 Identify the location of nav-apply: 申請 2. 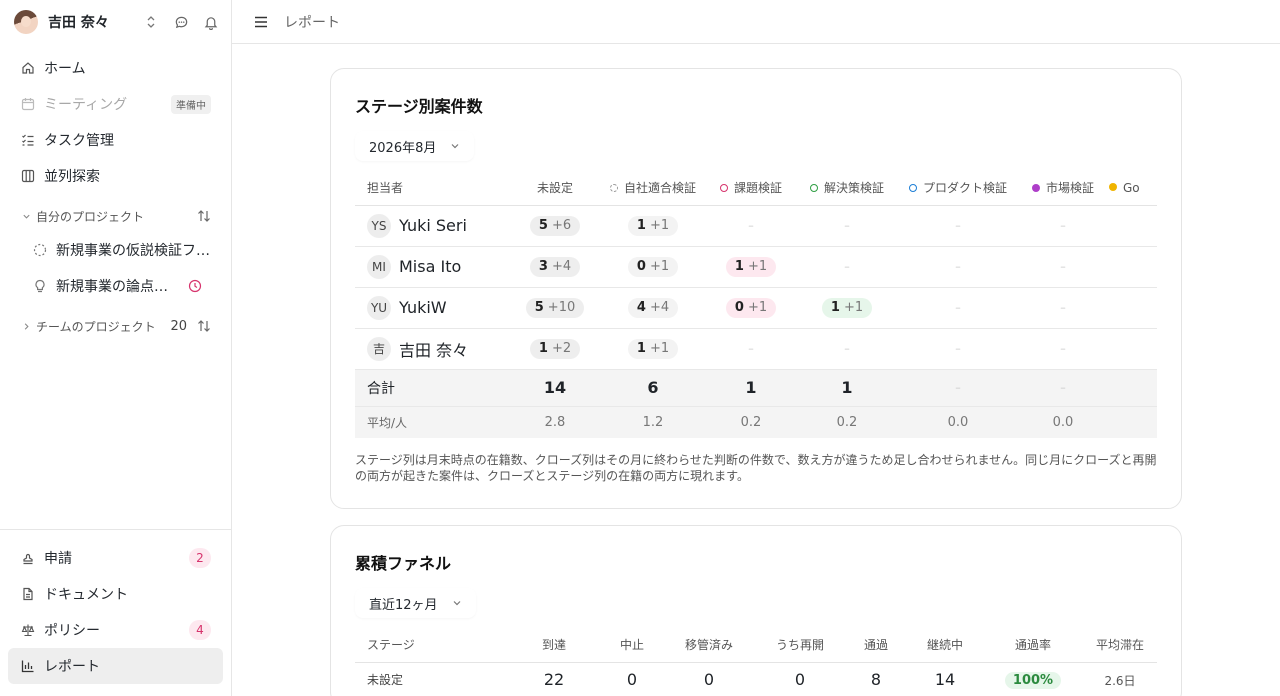
(115, 558).